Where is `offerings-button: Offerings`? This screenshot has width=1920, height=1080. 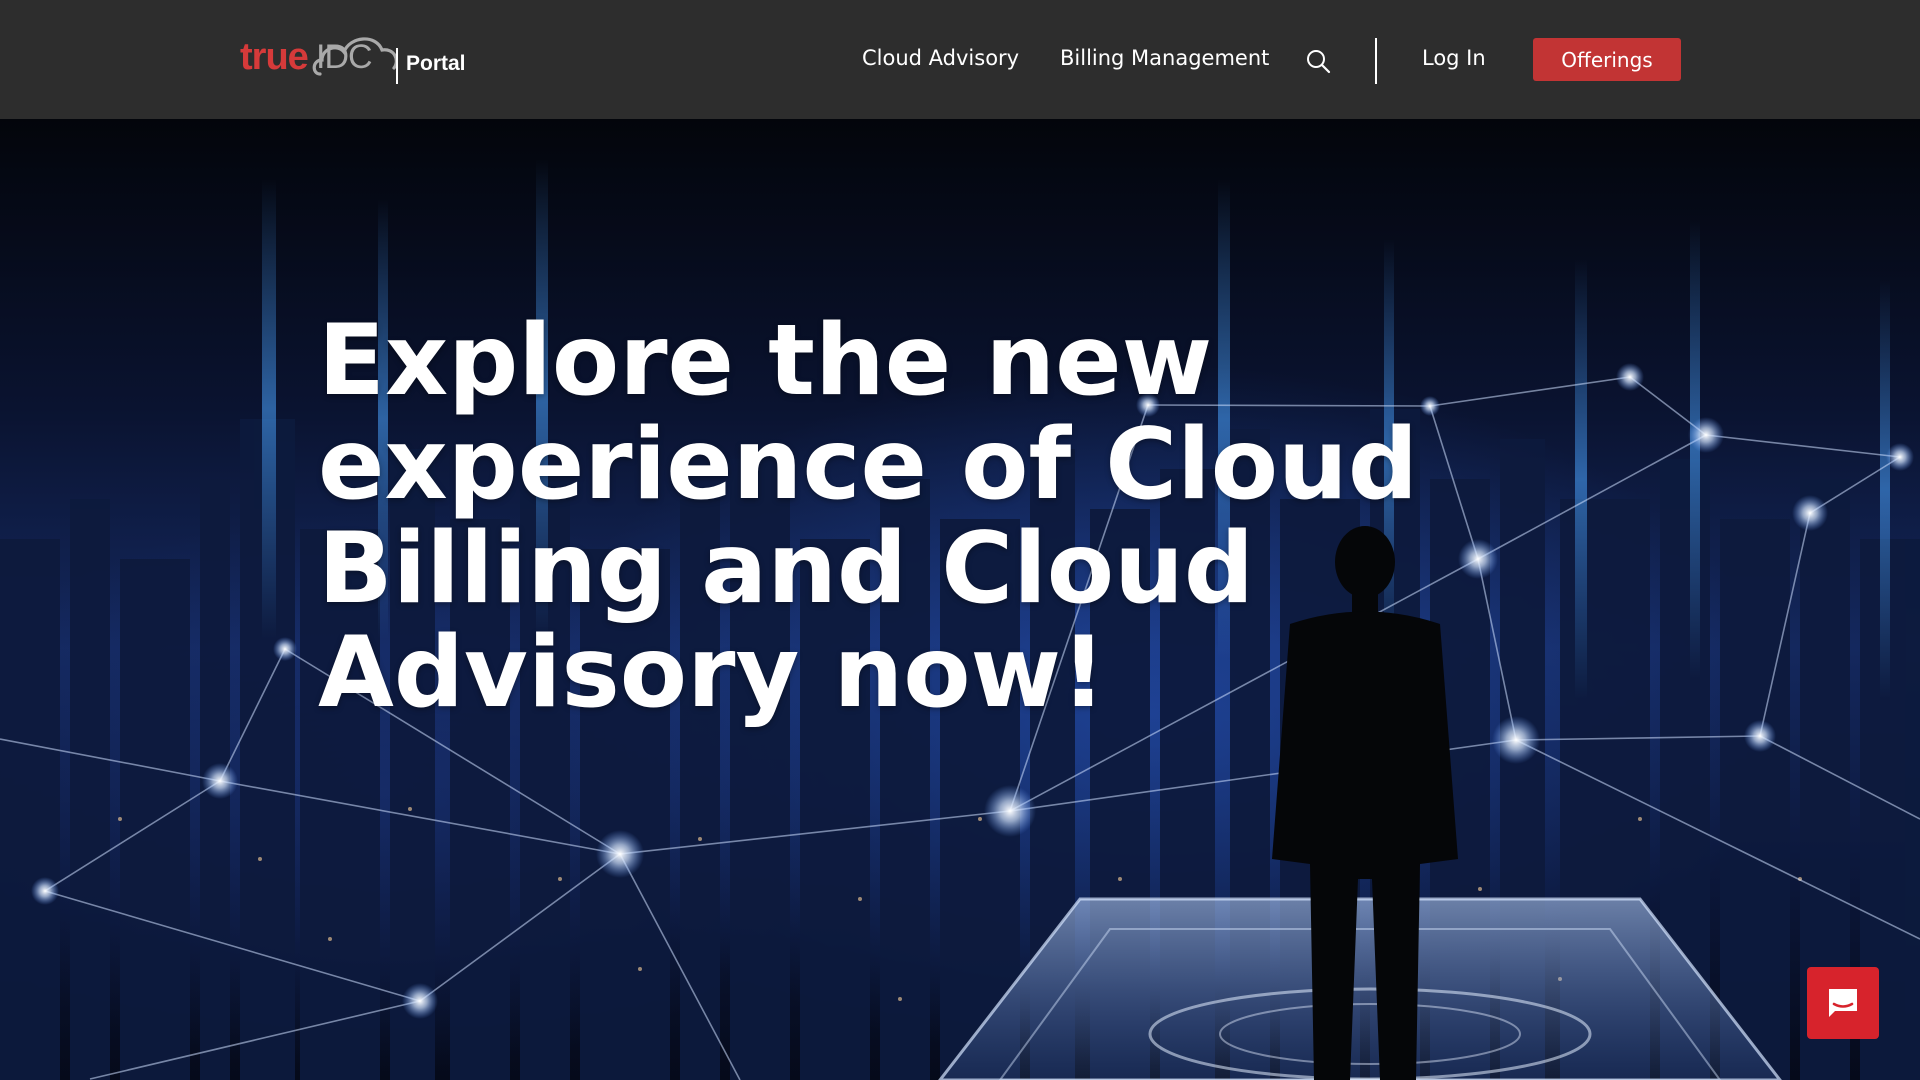
offerings-button: Offerings is located at coordinates (1607, 59).